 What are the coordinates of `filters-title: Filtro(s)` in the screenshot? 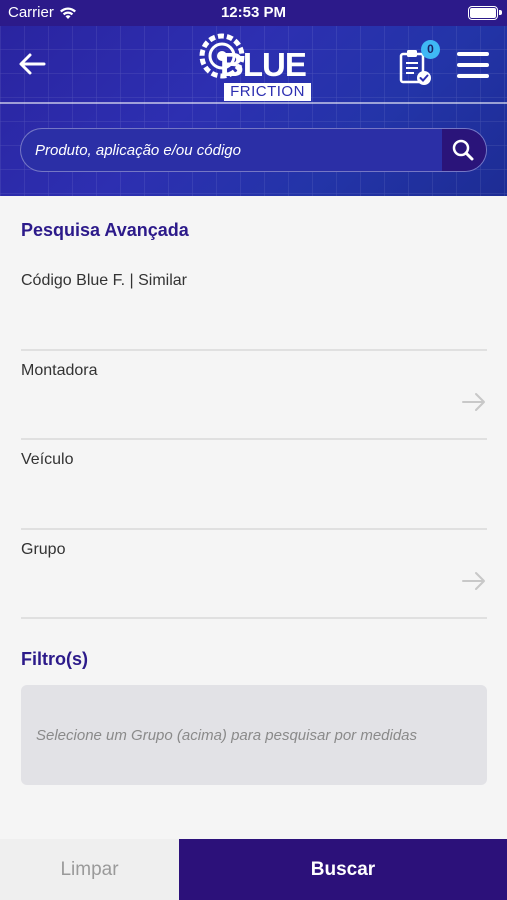 It's located at (54, 659).